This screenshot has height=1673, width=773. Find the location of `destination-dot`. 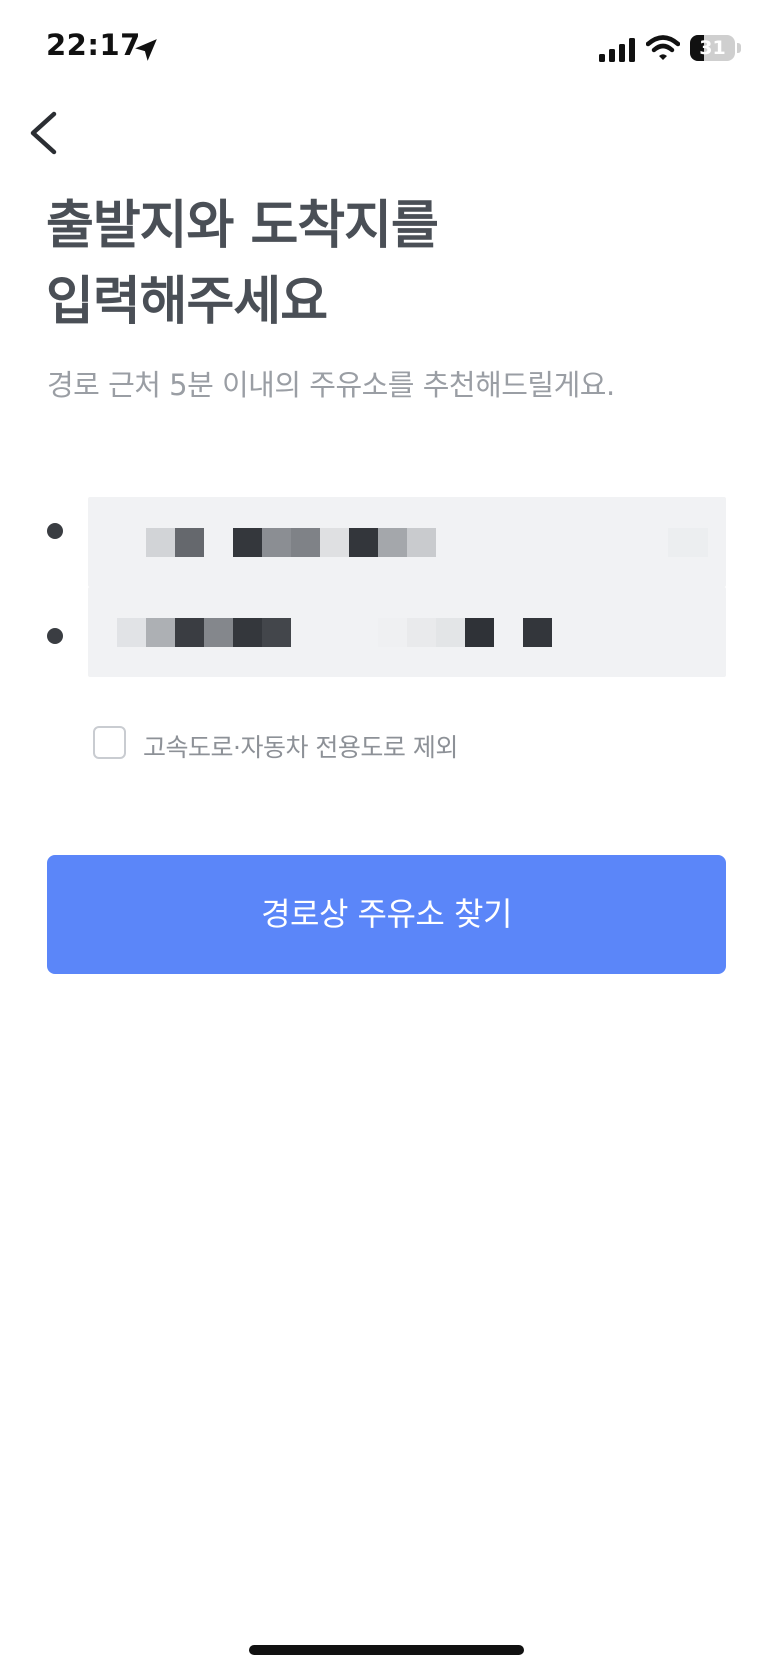

destination-dot is located at coordinates (55, 636).